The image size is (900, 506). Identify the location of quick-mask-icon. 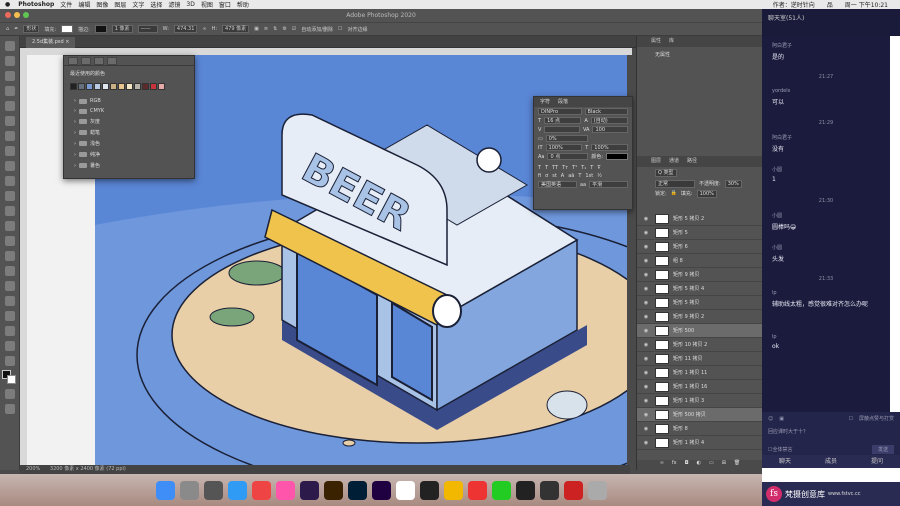
(9, 394).